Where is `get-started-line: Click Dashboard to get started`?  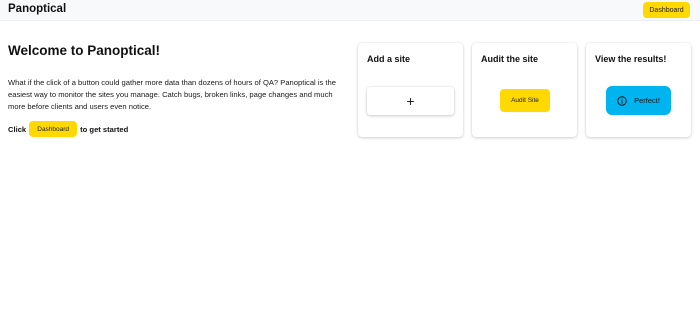 get-started-line: Click Dashboard to get started is located at coordinates (68, 129).